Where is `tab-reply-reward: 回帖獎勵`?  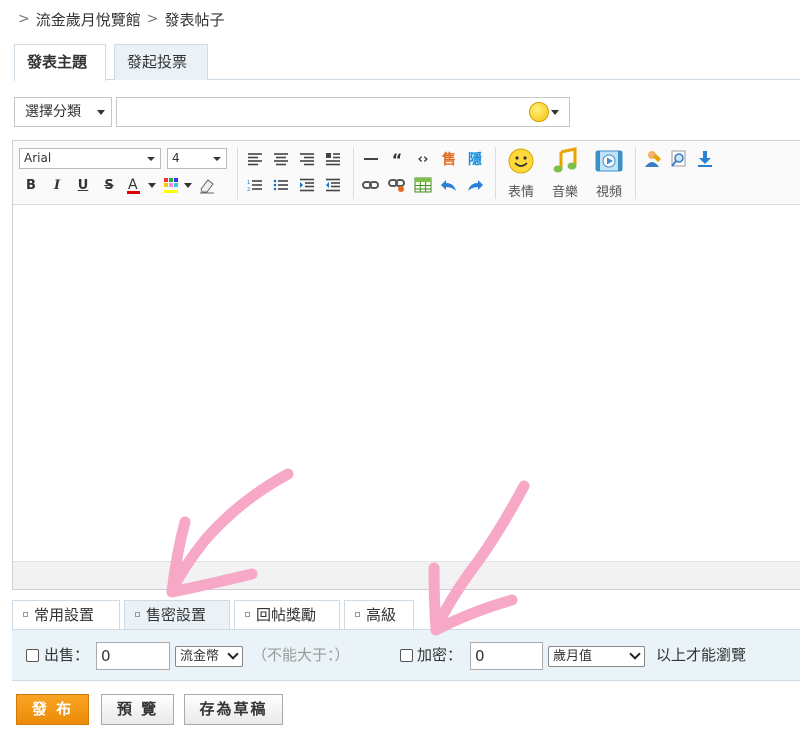
tab-reply-reward: 回帖獎勵 is located at coordinates (287, 615).